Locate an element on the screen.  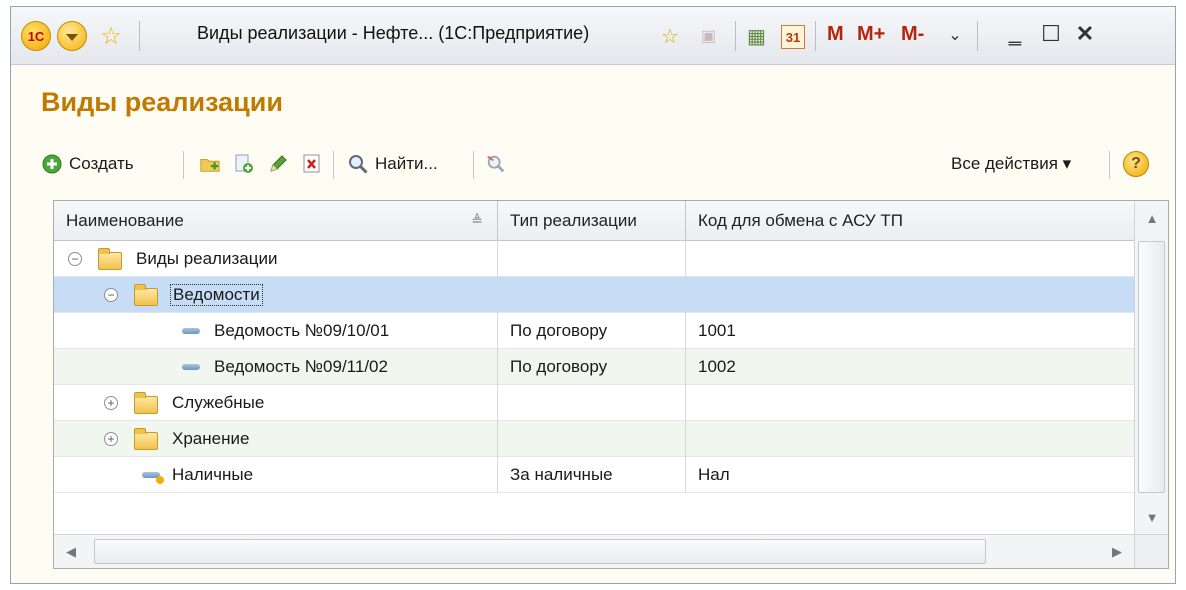
type-cell: По договору is located at coordinates (592, 367).